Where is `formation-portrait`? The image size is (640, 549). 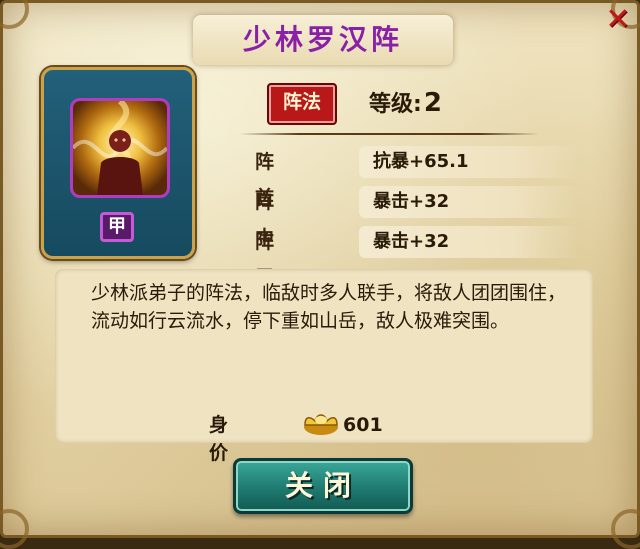
formation-portrait is located at coordinates (120, 148).